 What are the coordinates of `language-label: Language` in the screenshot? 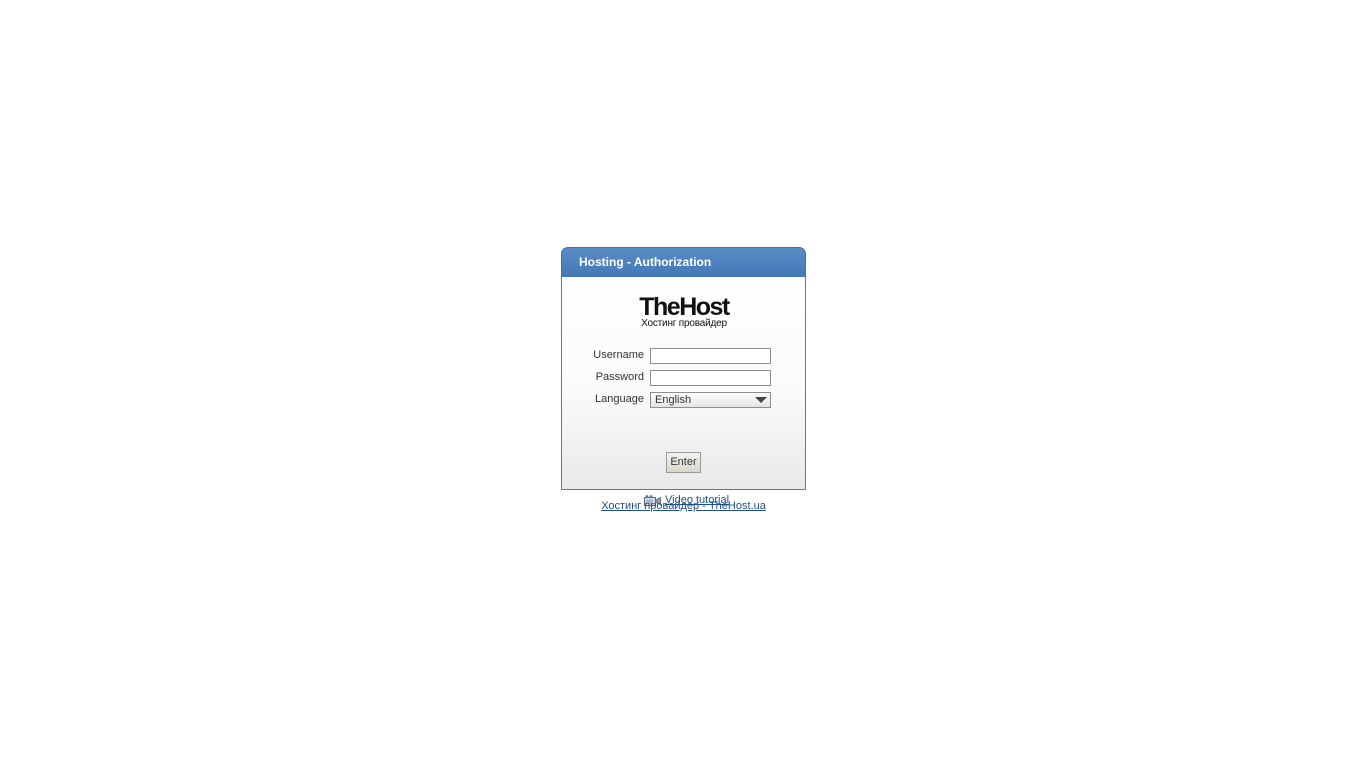 It's located at (619, 399).